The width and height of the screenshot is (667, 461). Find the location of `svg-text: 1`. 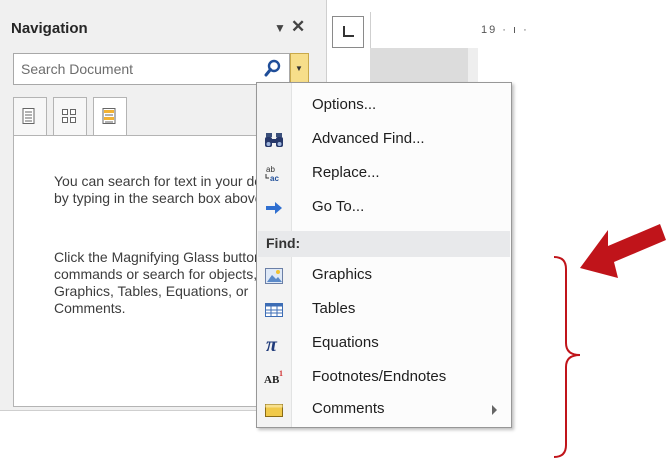

svg-text: 1 is located at coordinates (281, 373).